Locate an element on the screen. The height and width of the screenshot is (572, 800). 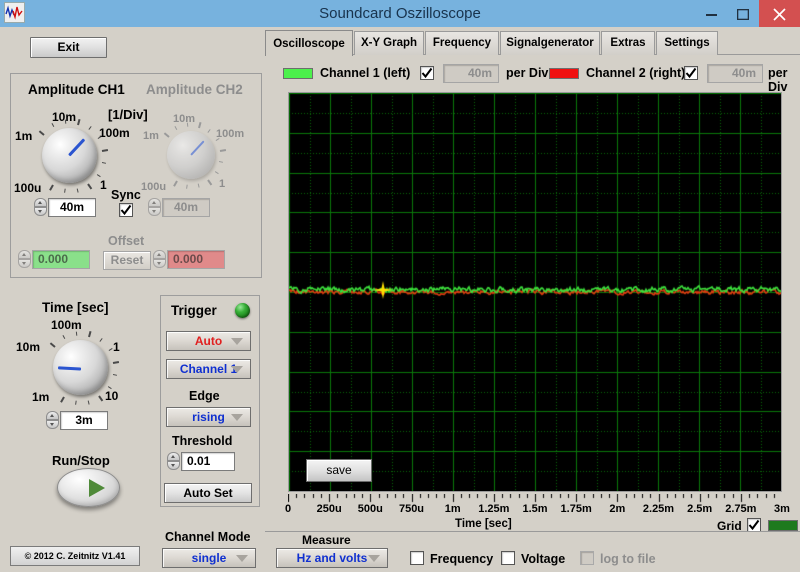
ch1-value-input: 40m is located at coordinates (72, 207).